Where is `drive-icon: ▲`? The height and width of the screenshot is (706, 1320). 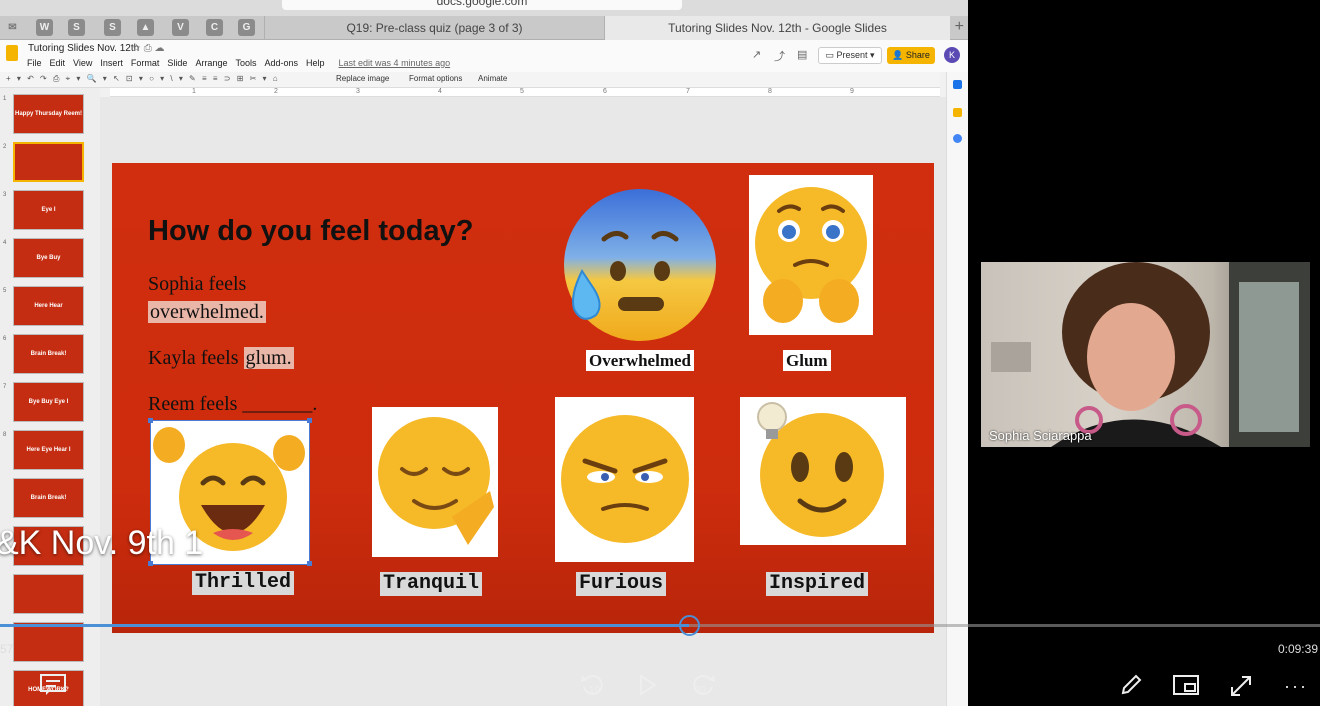 drive-icon: ▲ is located at coordinates (145, 27).